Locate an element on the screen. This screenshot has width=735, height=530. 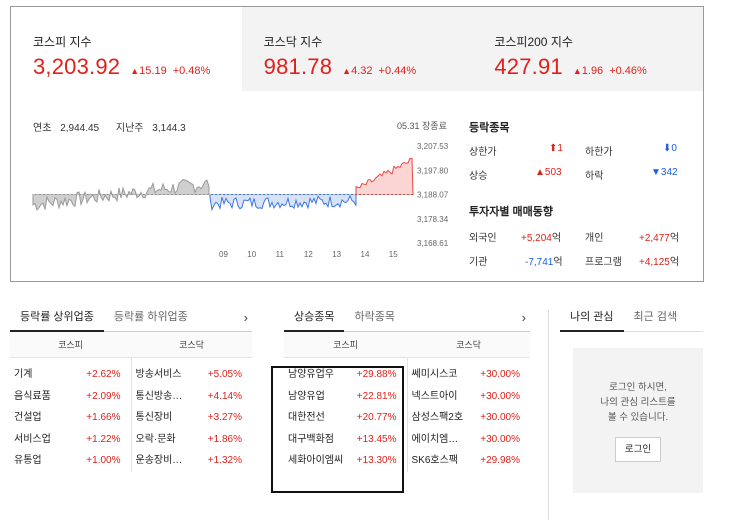
below-baseline-area is located at coordinates (283, 203).